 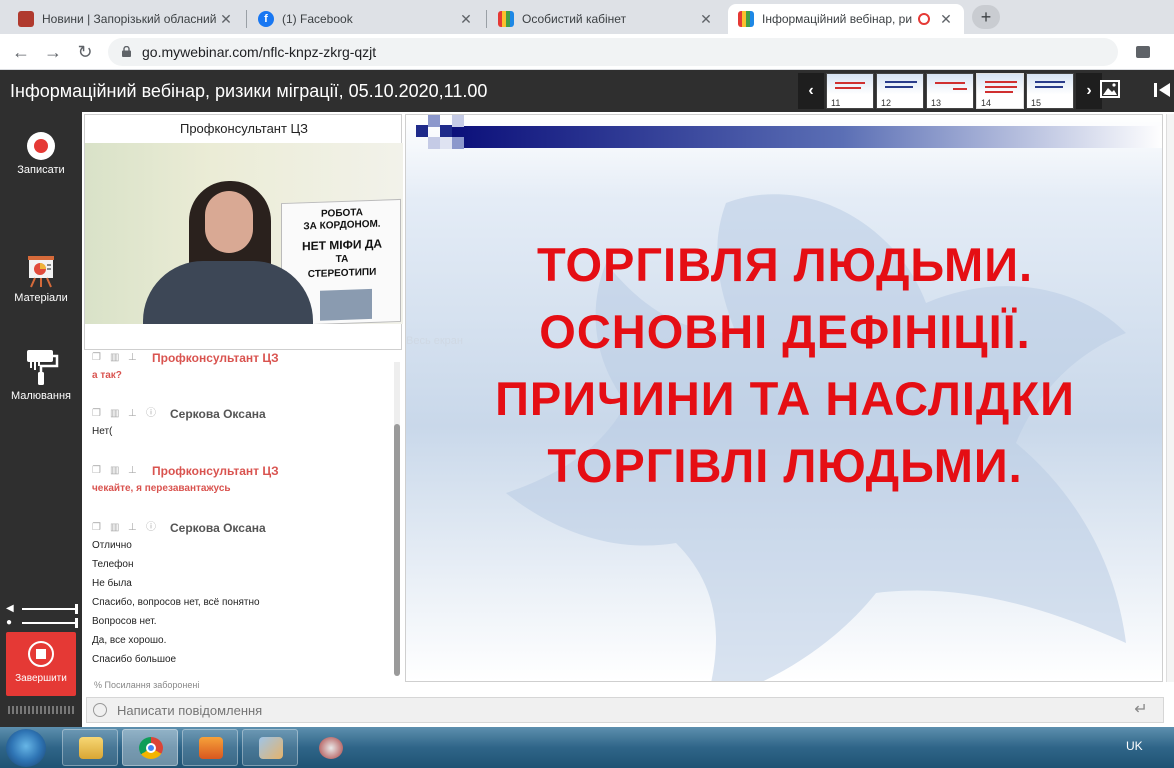 What do you see at coordinates (41, 272) in the screenshot?
I see `presentation-board-icon` at bounding box center [41, 272].